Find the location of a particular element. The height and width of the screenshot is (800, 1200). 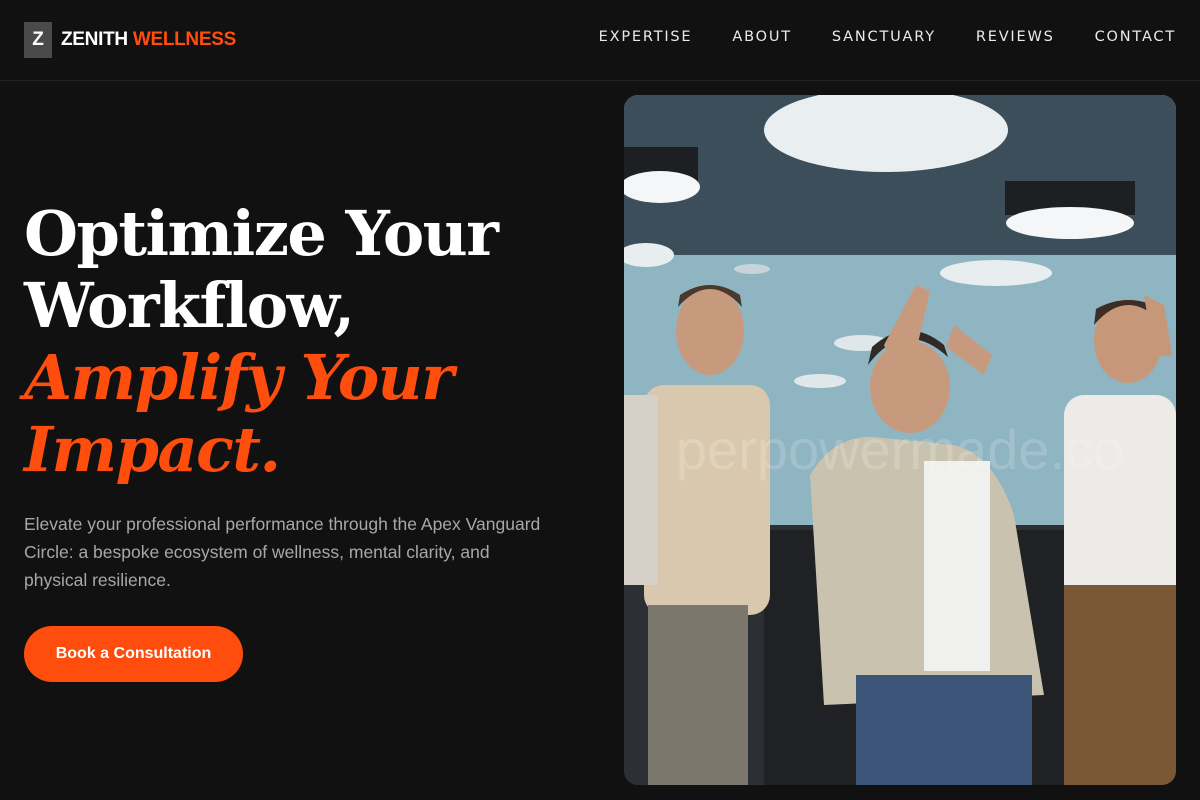

logo: Z ZENITH WELLNESS is located at coordinates (130, 40).